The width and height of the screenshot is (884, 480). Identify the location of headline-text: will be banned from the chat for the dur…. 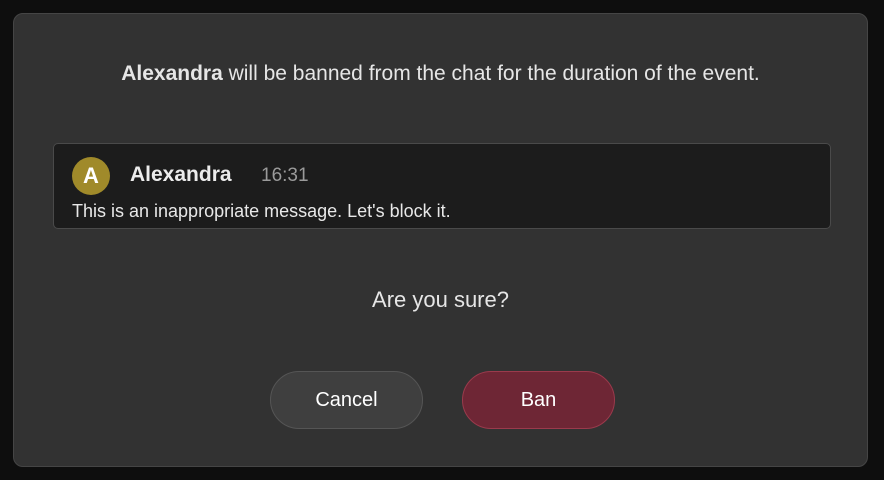
(491, 73).